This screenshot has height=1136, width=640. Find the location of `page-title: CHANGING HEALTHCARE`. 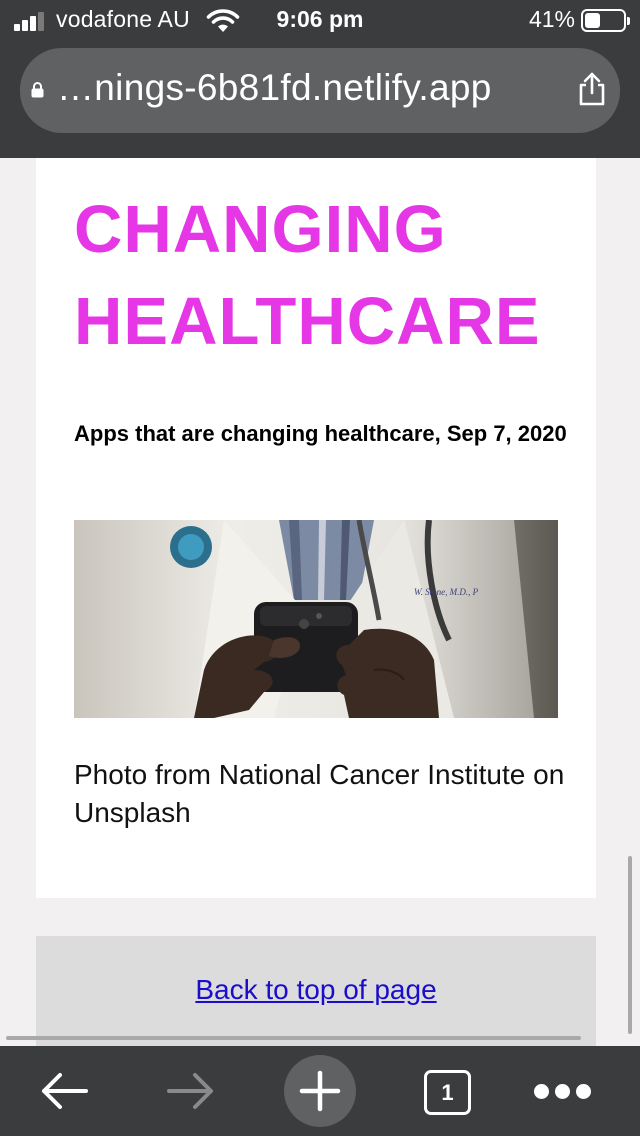

page-title: CHANGING HEALTHCARE is located at coordinates (307, 275).